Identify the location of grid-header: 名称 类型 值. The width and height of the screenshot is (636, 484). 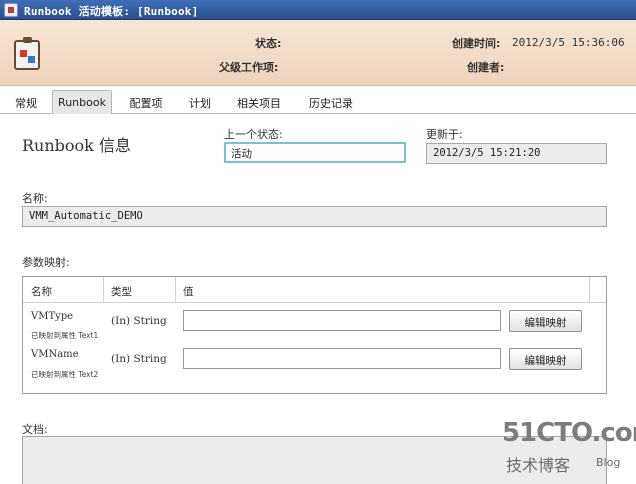
(314, 290).